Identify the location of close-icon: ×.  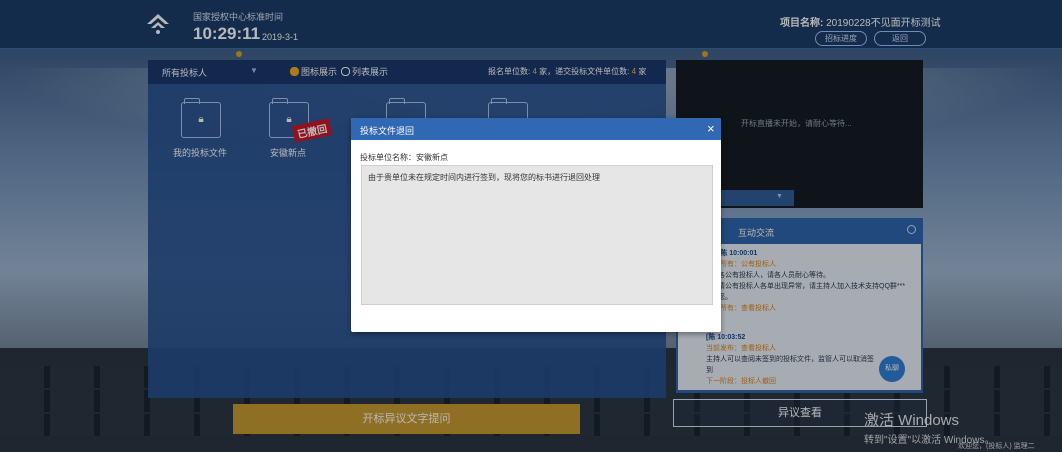
(711, 128).